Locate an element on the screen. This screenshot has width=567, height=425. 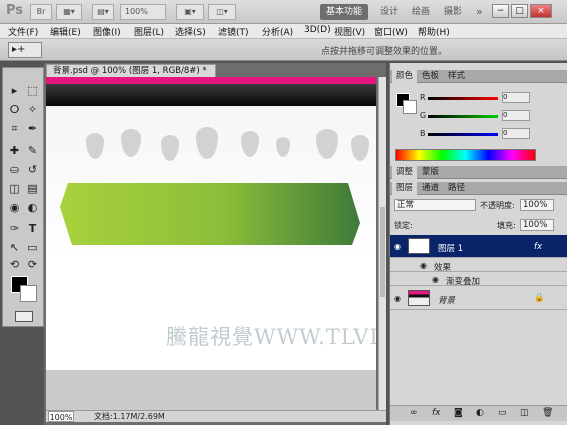
arrange-documents-button: ▣▾ is located at coordinates (190, 12).